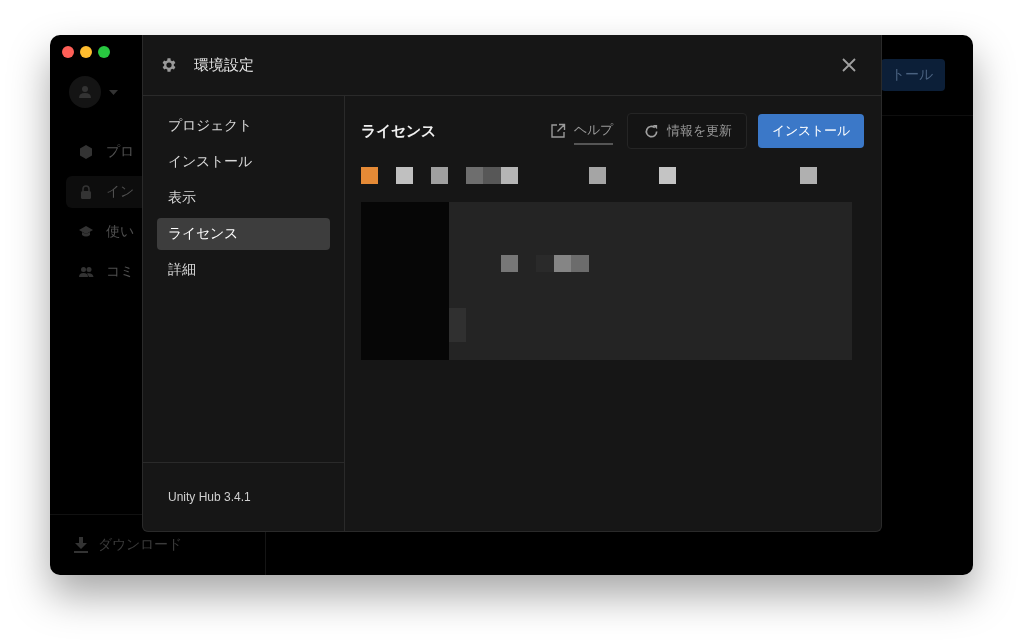 The width and height of the screenshot is (1024, 642). What do you see at coordinates (224, 65) in the screenshot?
I see `dialog-title: 環境設定` at bounding box center [224, 65].